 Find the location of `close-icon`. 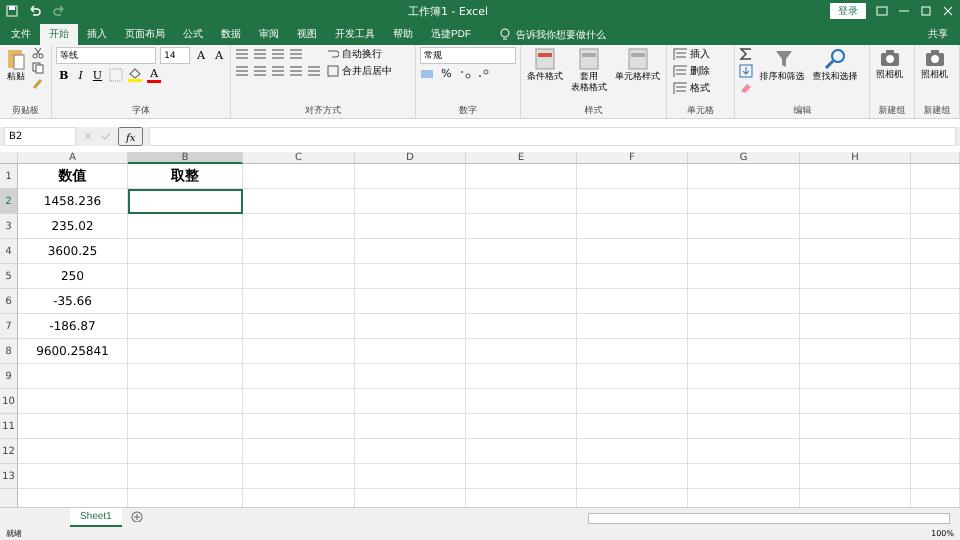

close-icon is located at coordinates (948, 11).